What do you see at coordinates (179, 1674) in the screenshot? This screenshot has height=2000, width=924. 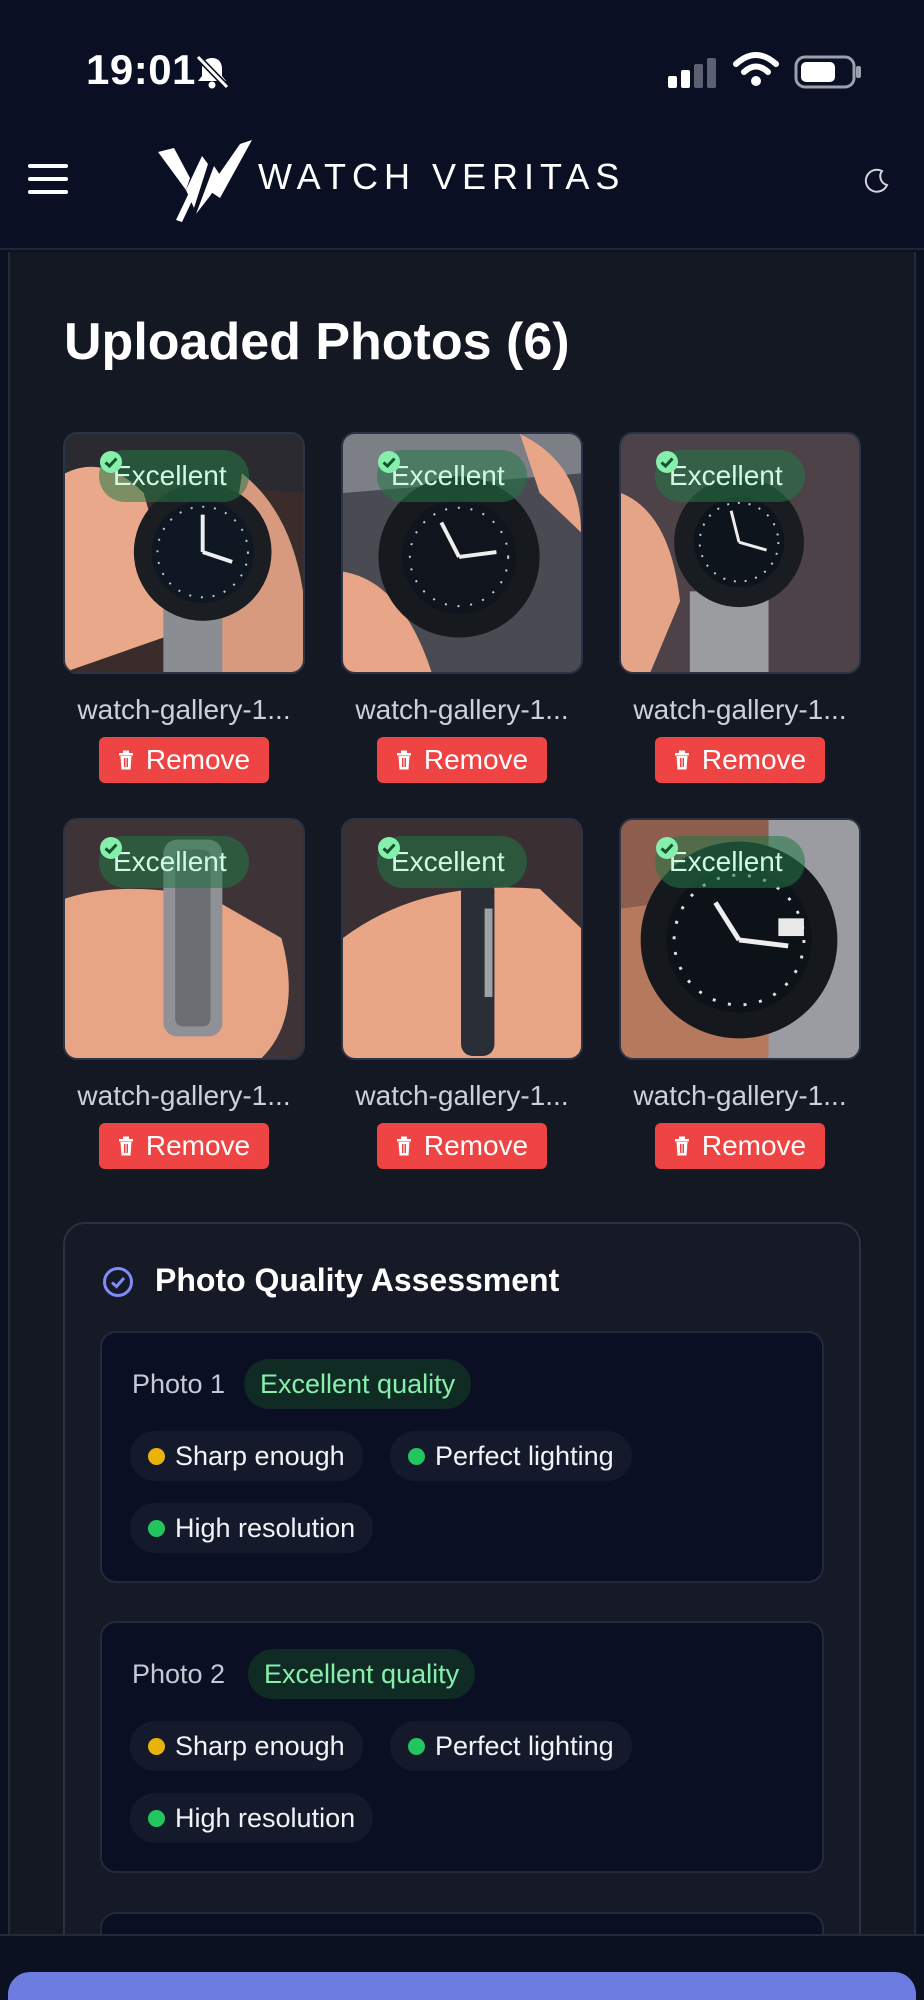 I see `photo-label: Photo 2` at bounding box center [179, 1674].